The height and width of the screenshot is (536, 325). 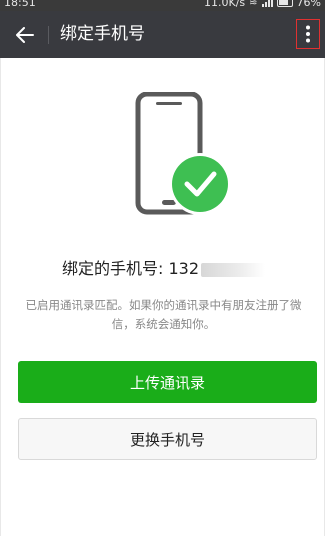 I want to click on top-toolbar: 绑定手机号, so click(x=162, y=34).